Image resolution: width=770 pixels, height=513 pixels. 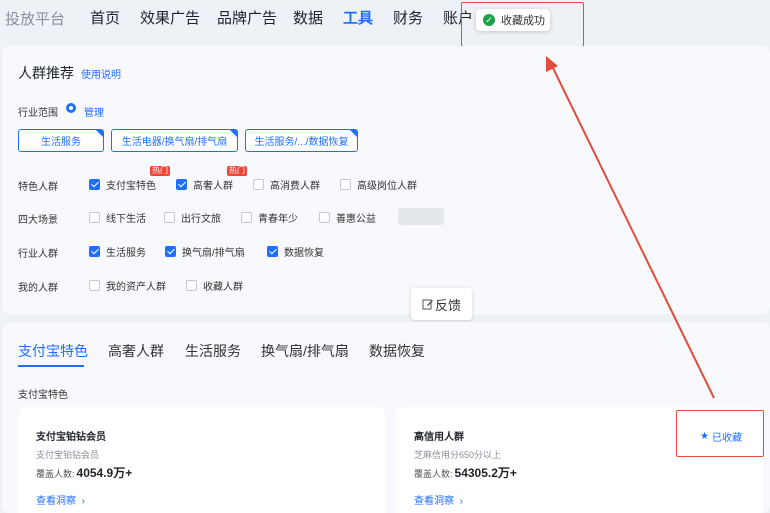 What do you see at coordinates (630, 227) in the screenshot?
I see `annotation-arrow` at bounding box center [630, 227].